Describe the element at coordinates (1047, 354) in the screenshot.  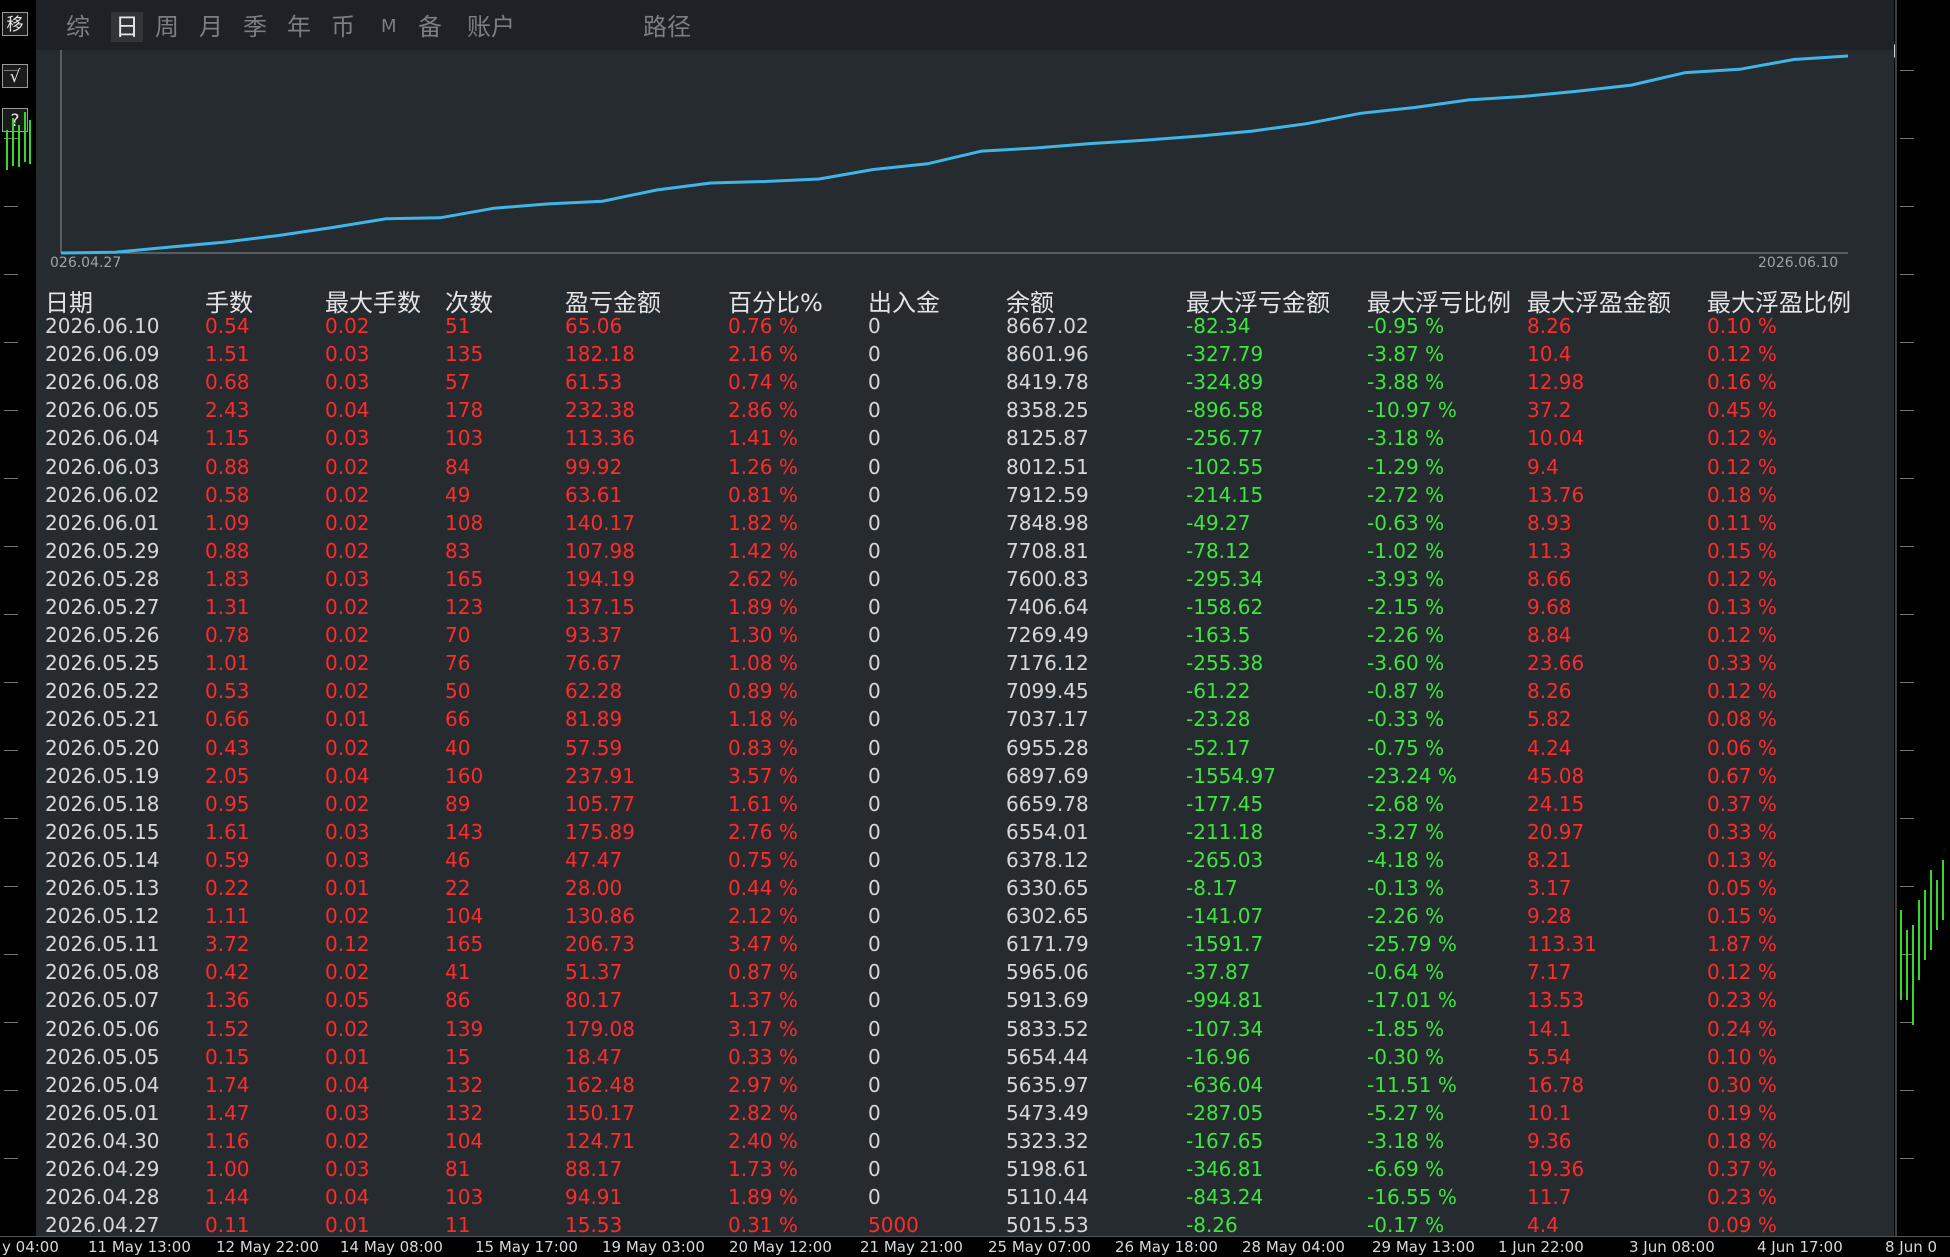
I see `table-cell: 8601.96` at that location.